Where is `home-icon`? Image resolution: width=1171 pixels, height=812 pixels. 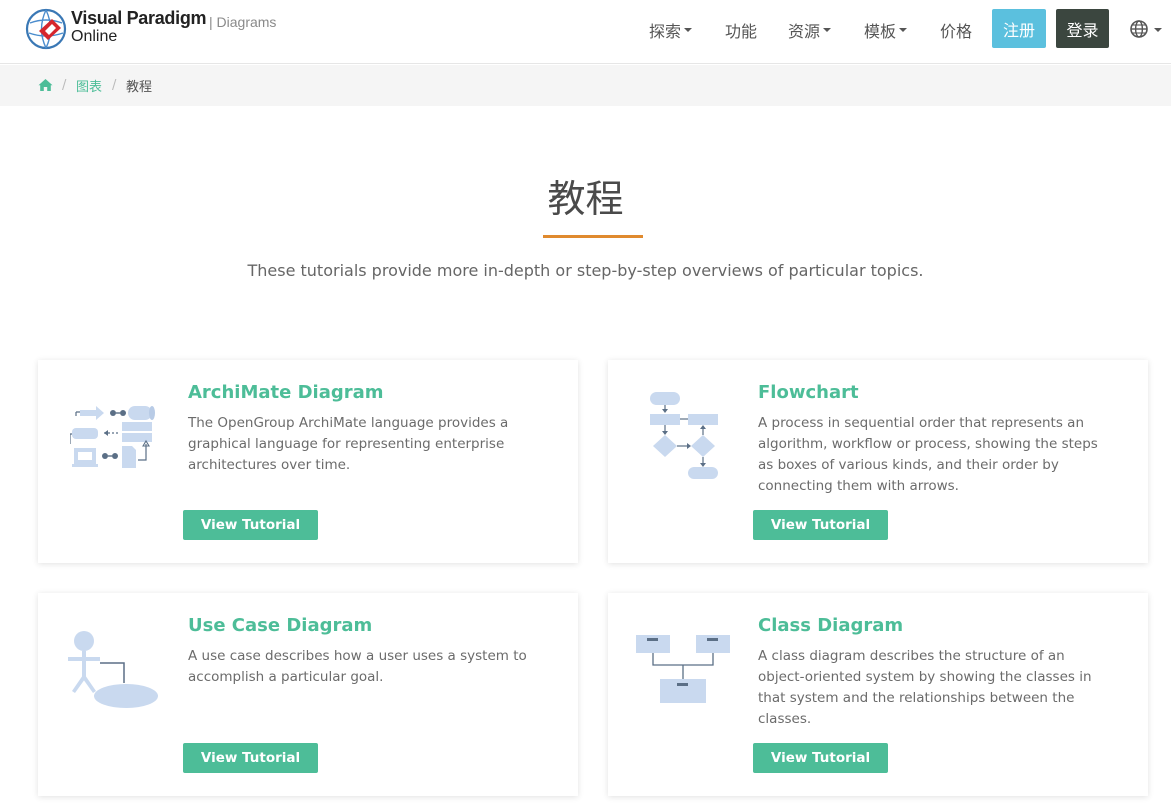 home-icon is located at coordinates (45, 85).